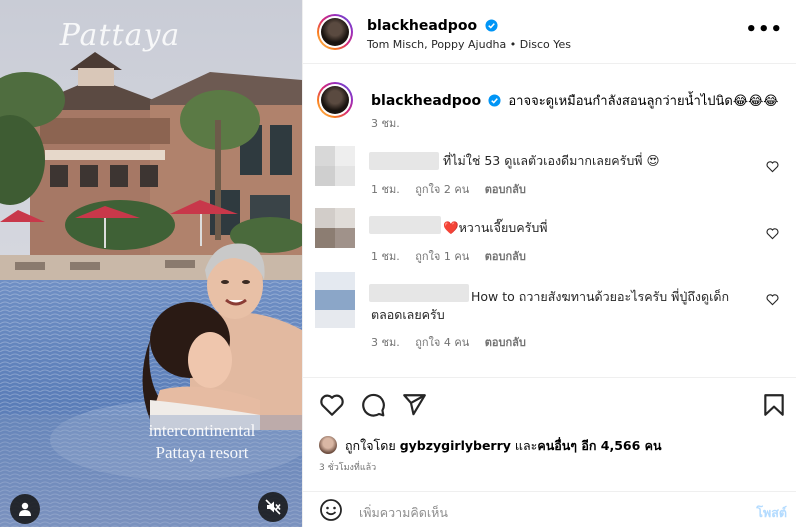 The width and height of the screenshot is (796, 527). What do you see at coordinates (495, 227) in the screenshot?
I see `comment-text: ❤️หวานเจี๊ยบครับพี่` at bounding box center [495, 227].